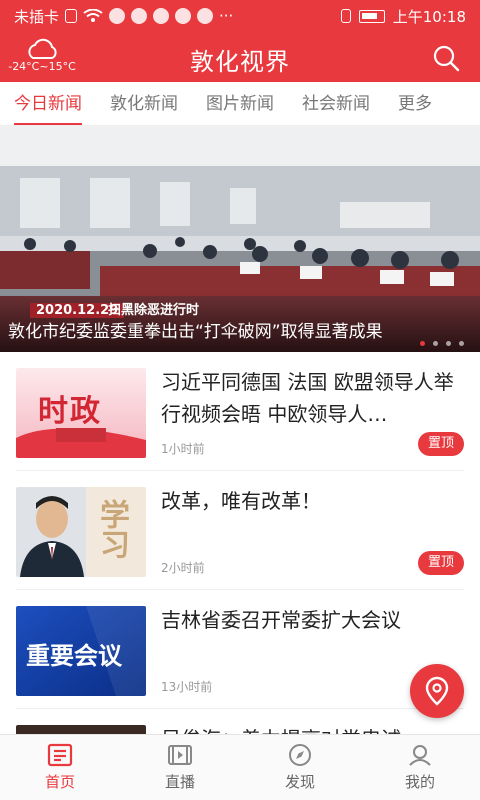 This screenshot has height=800, width=480. What do you see at coordinates (240, 649) in the screenshot?
I see `news-item: 重要会议 吉林省委召开常委扩大会议 13小时前` at bounding box center [240, 649].